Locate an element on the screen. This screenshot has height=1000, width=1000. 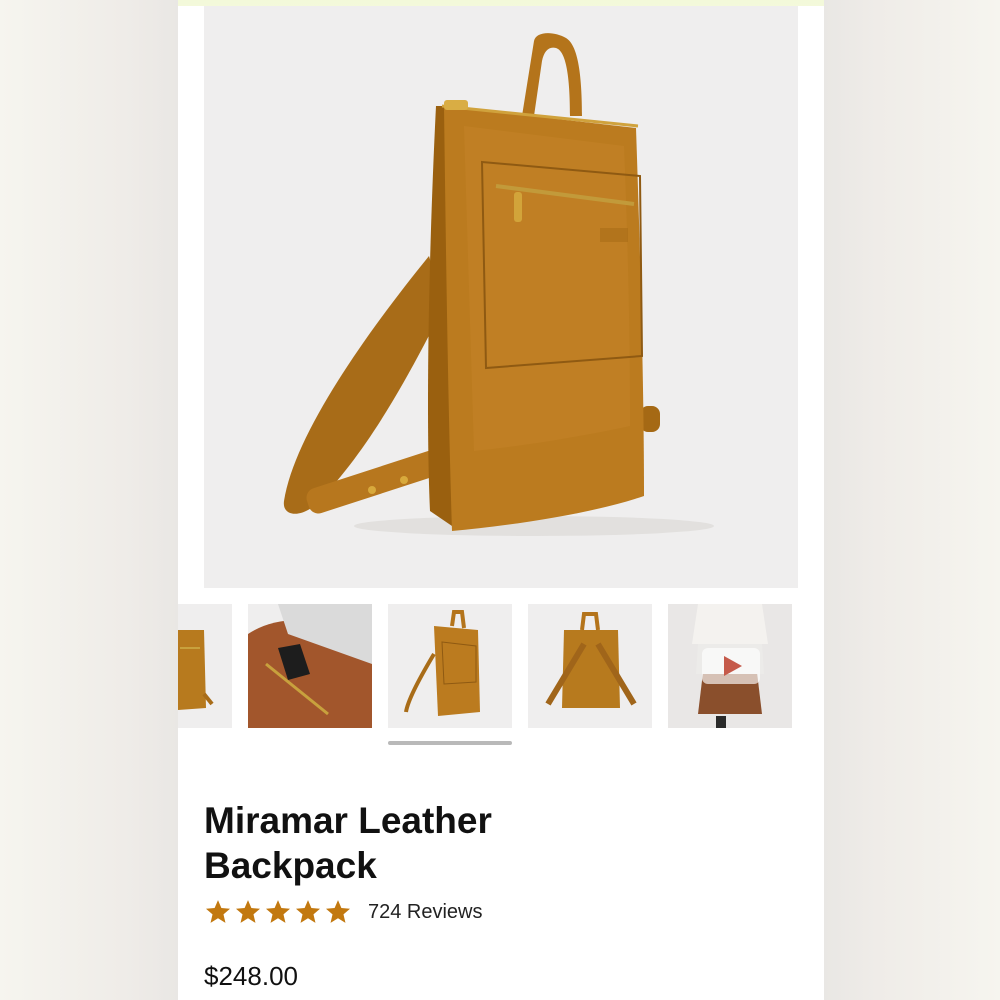
play-button is located at coordinates (731, 666).